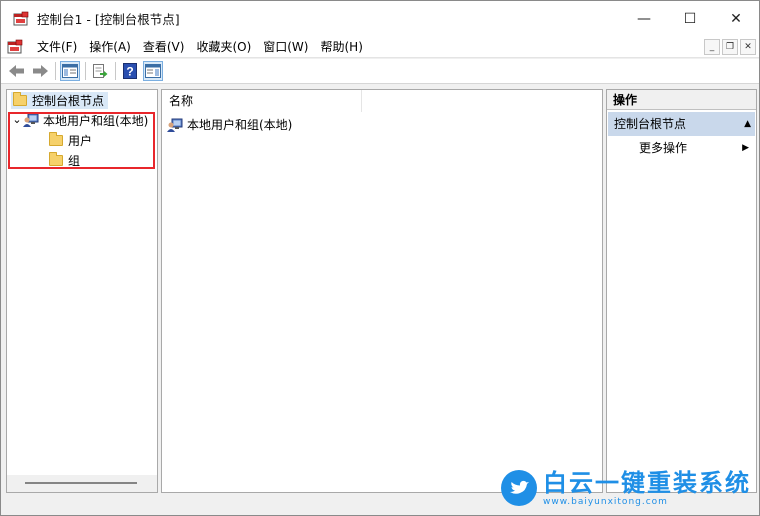  I want to click on back-button, so click(17, 71).